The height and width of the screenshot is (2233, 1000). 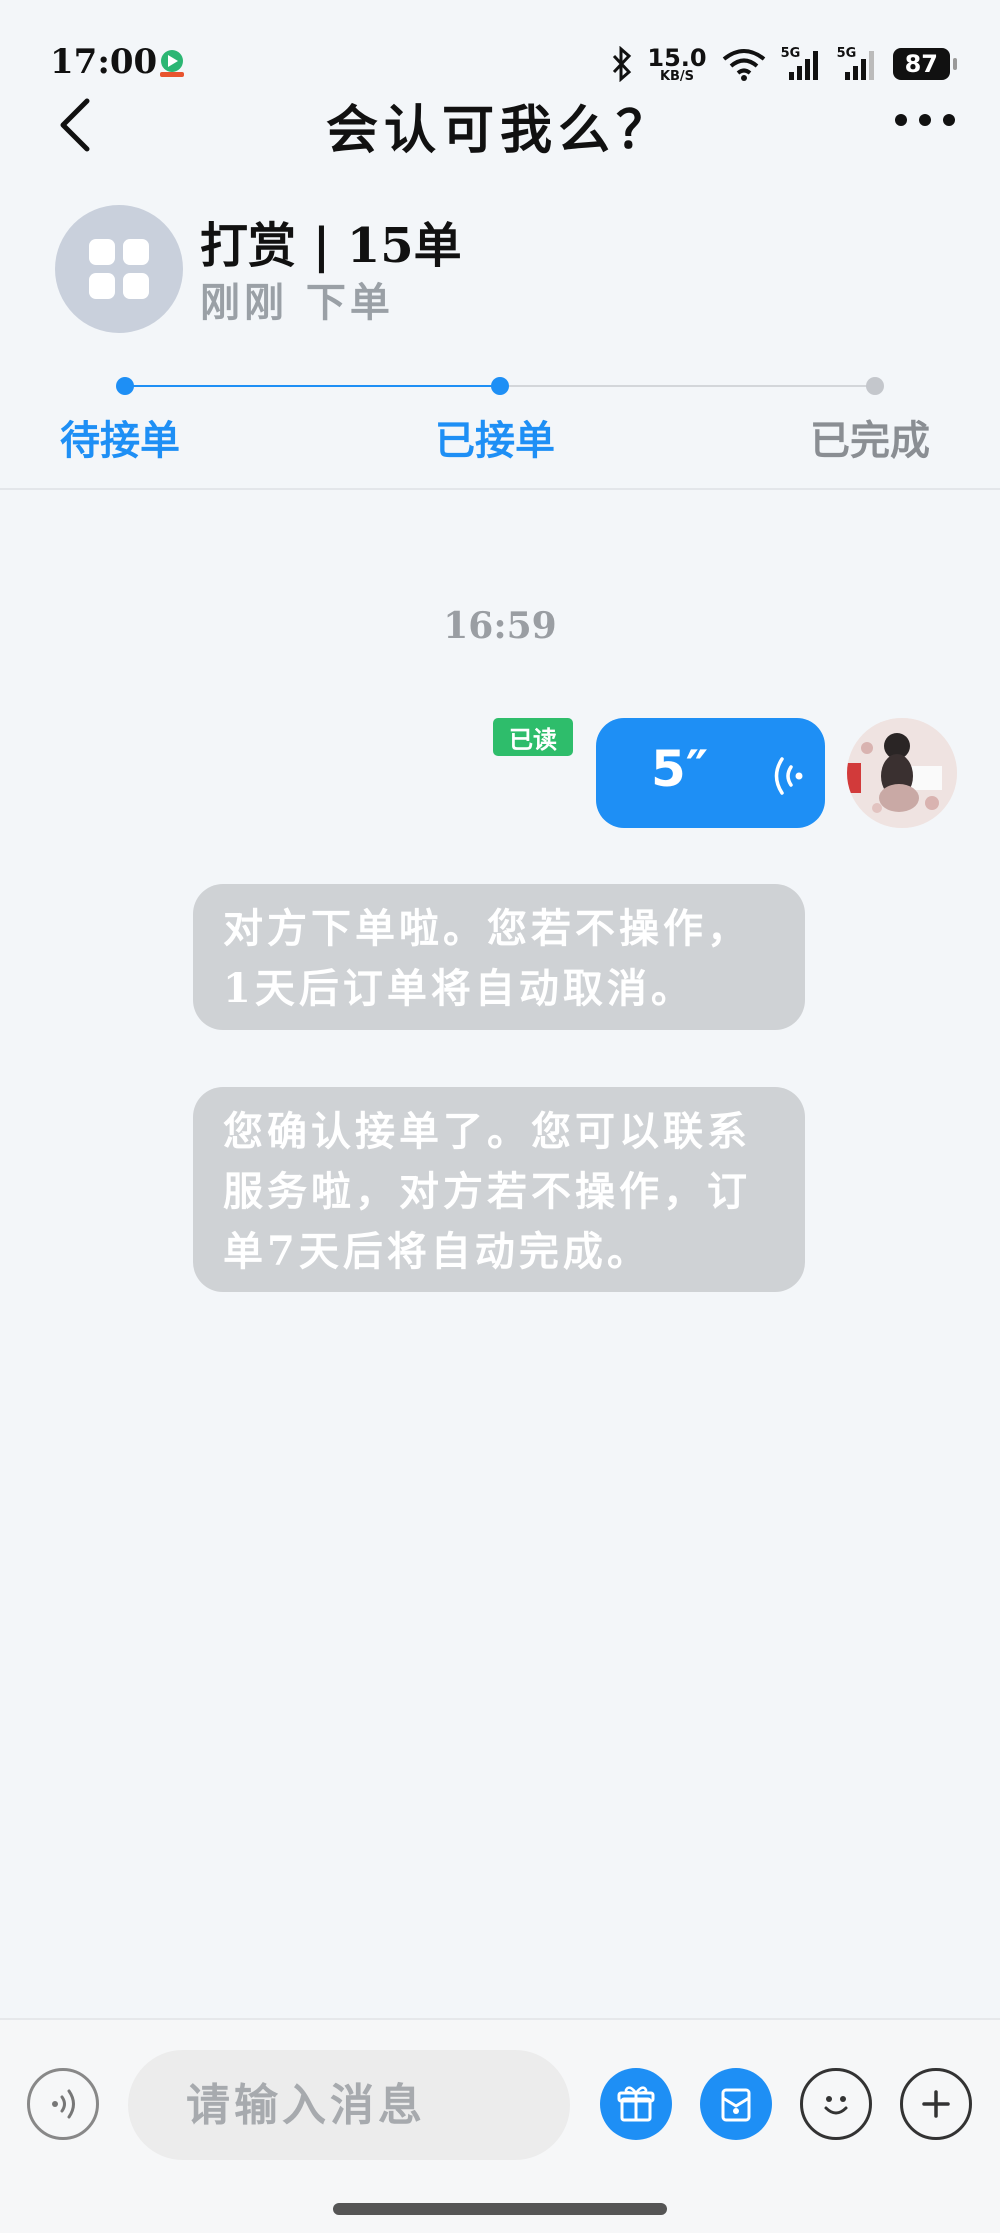 I want to click on page-title: 会认可我么？, so click(x=499, y=130).